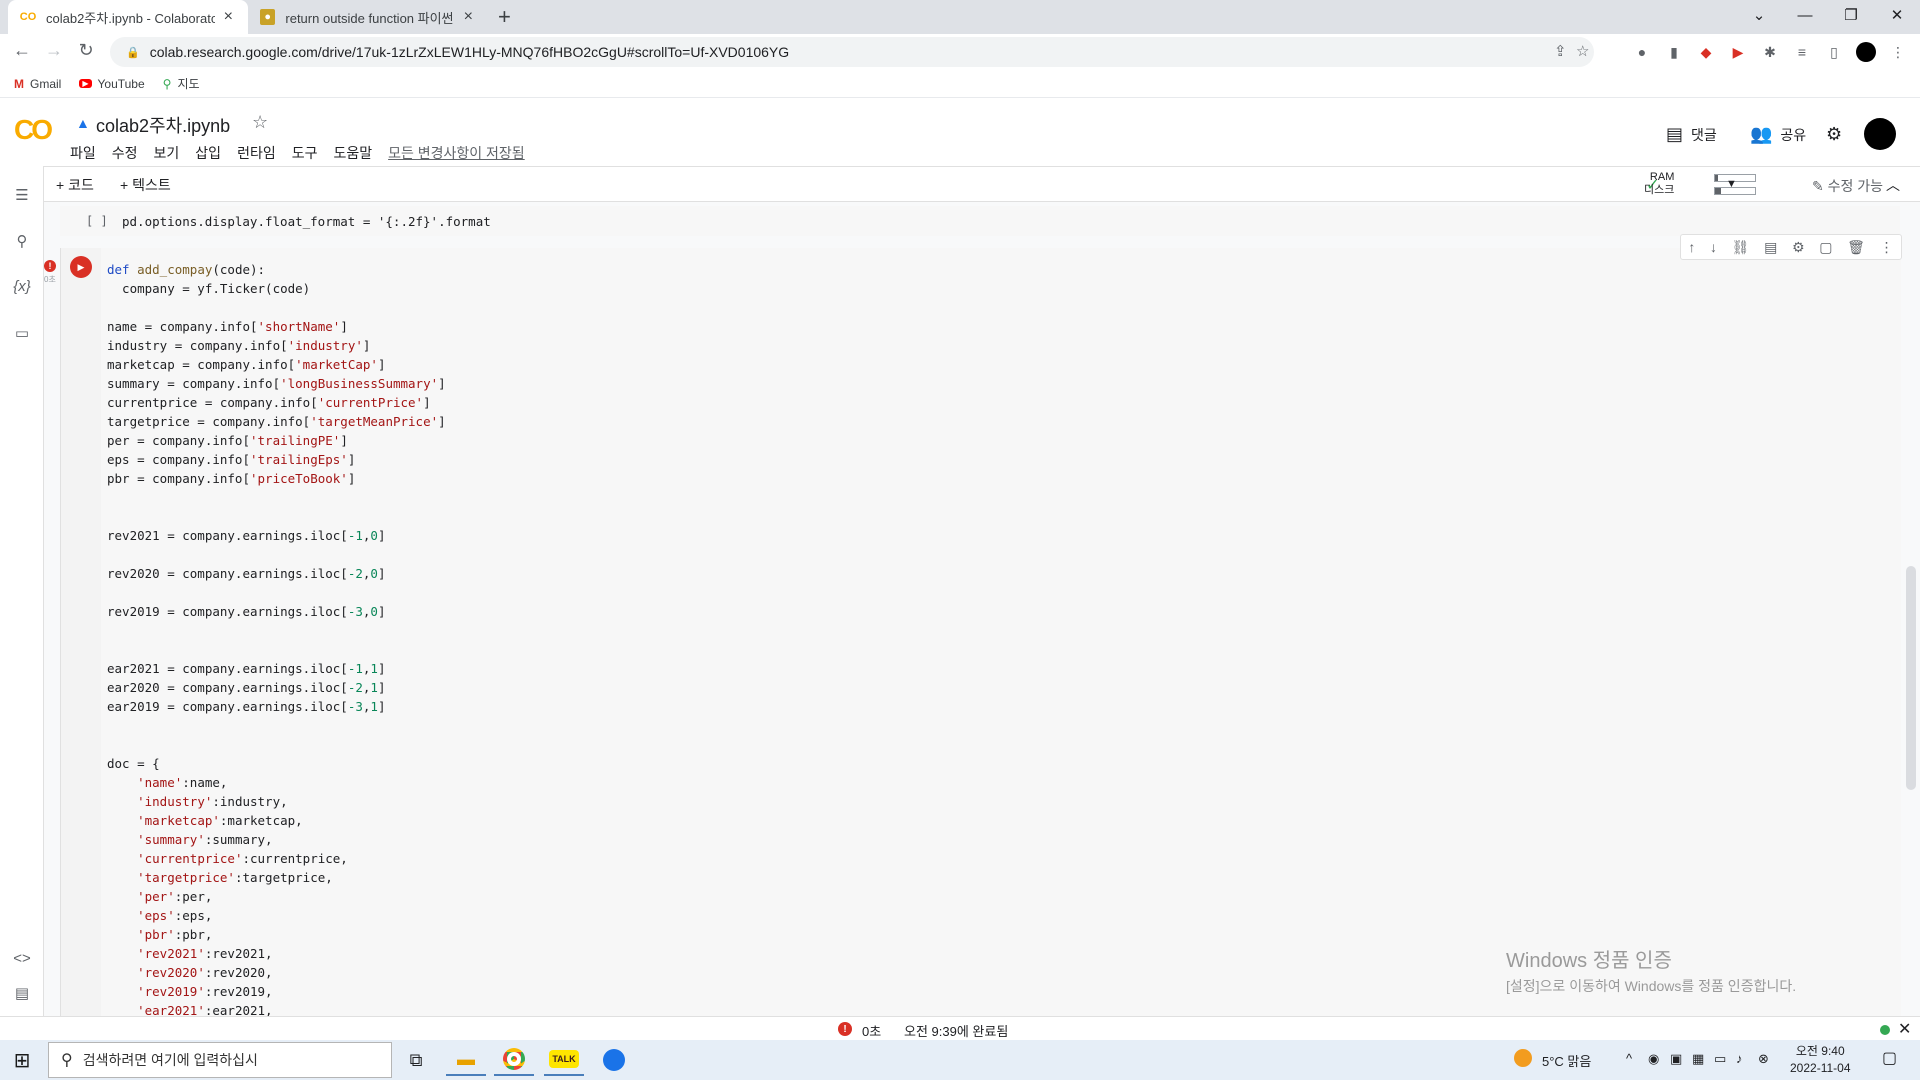  What do you see at coordinates (125, 153) in the screenshot?
I see `menu-edit: 수정` at bounding box center [125, 153].